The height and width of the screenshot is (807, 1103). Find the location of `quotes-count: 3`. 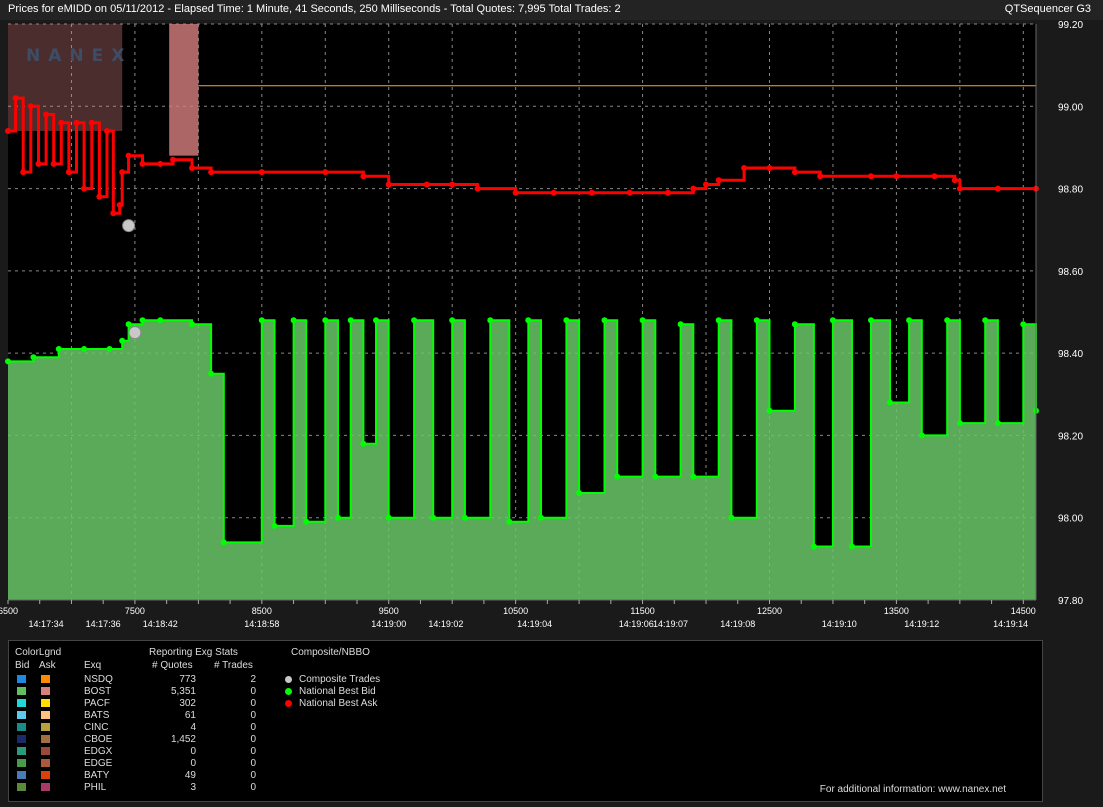

quotes-count: 3 is located at coordinates (193, 787).